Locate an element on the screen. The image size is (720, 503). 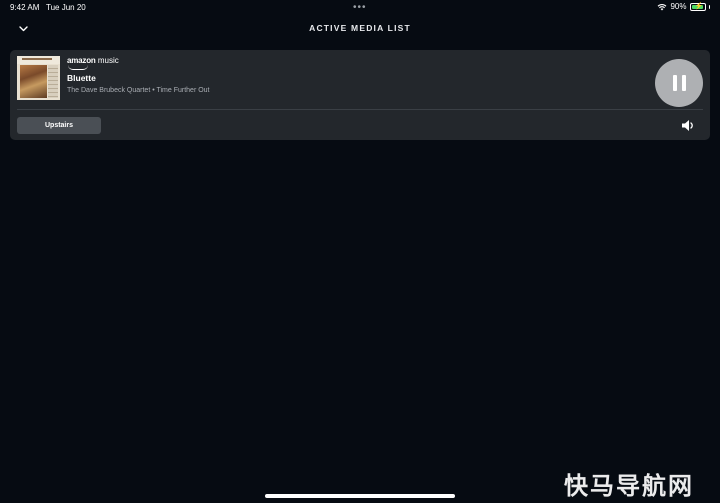
battery-icon: ⚡ is located at coordinates (697, 6).